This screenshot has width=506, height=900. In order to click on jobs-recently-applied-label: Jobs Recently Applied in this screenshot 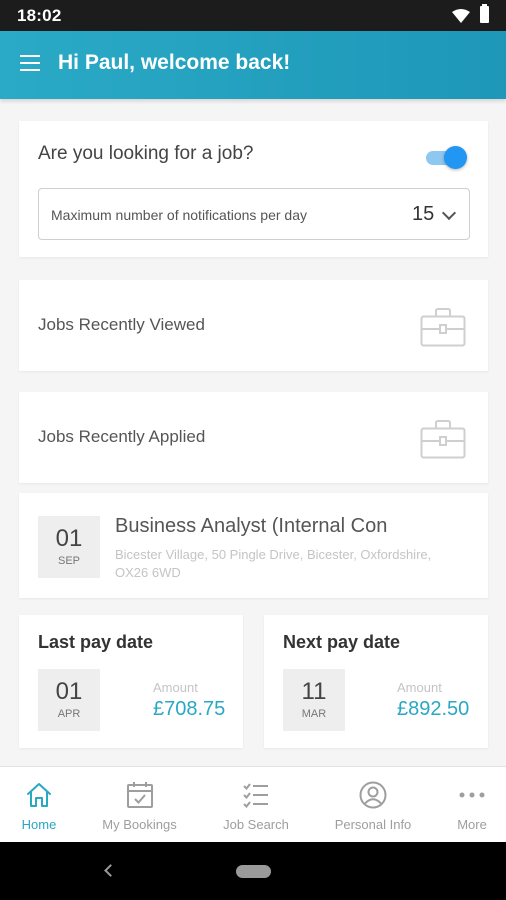, I will do `click(122, 436)`.